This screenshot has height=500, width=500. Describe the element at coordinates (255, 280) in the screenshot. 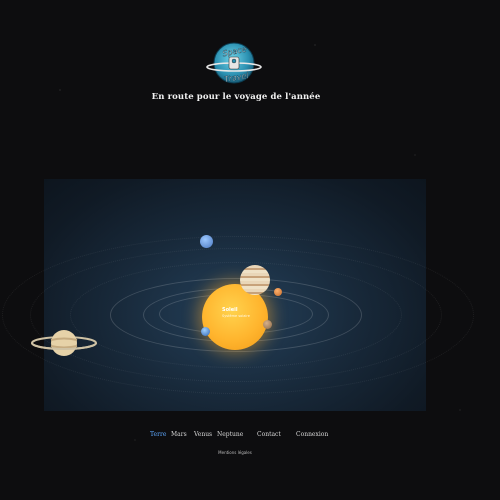

I see `planet-jupiter` at that location.